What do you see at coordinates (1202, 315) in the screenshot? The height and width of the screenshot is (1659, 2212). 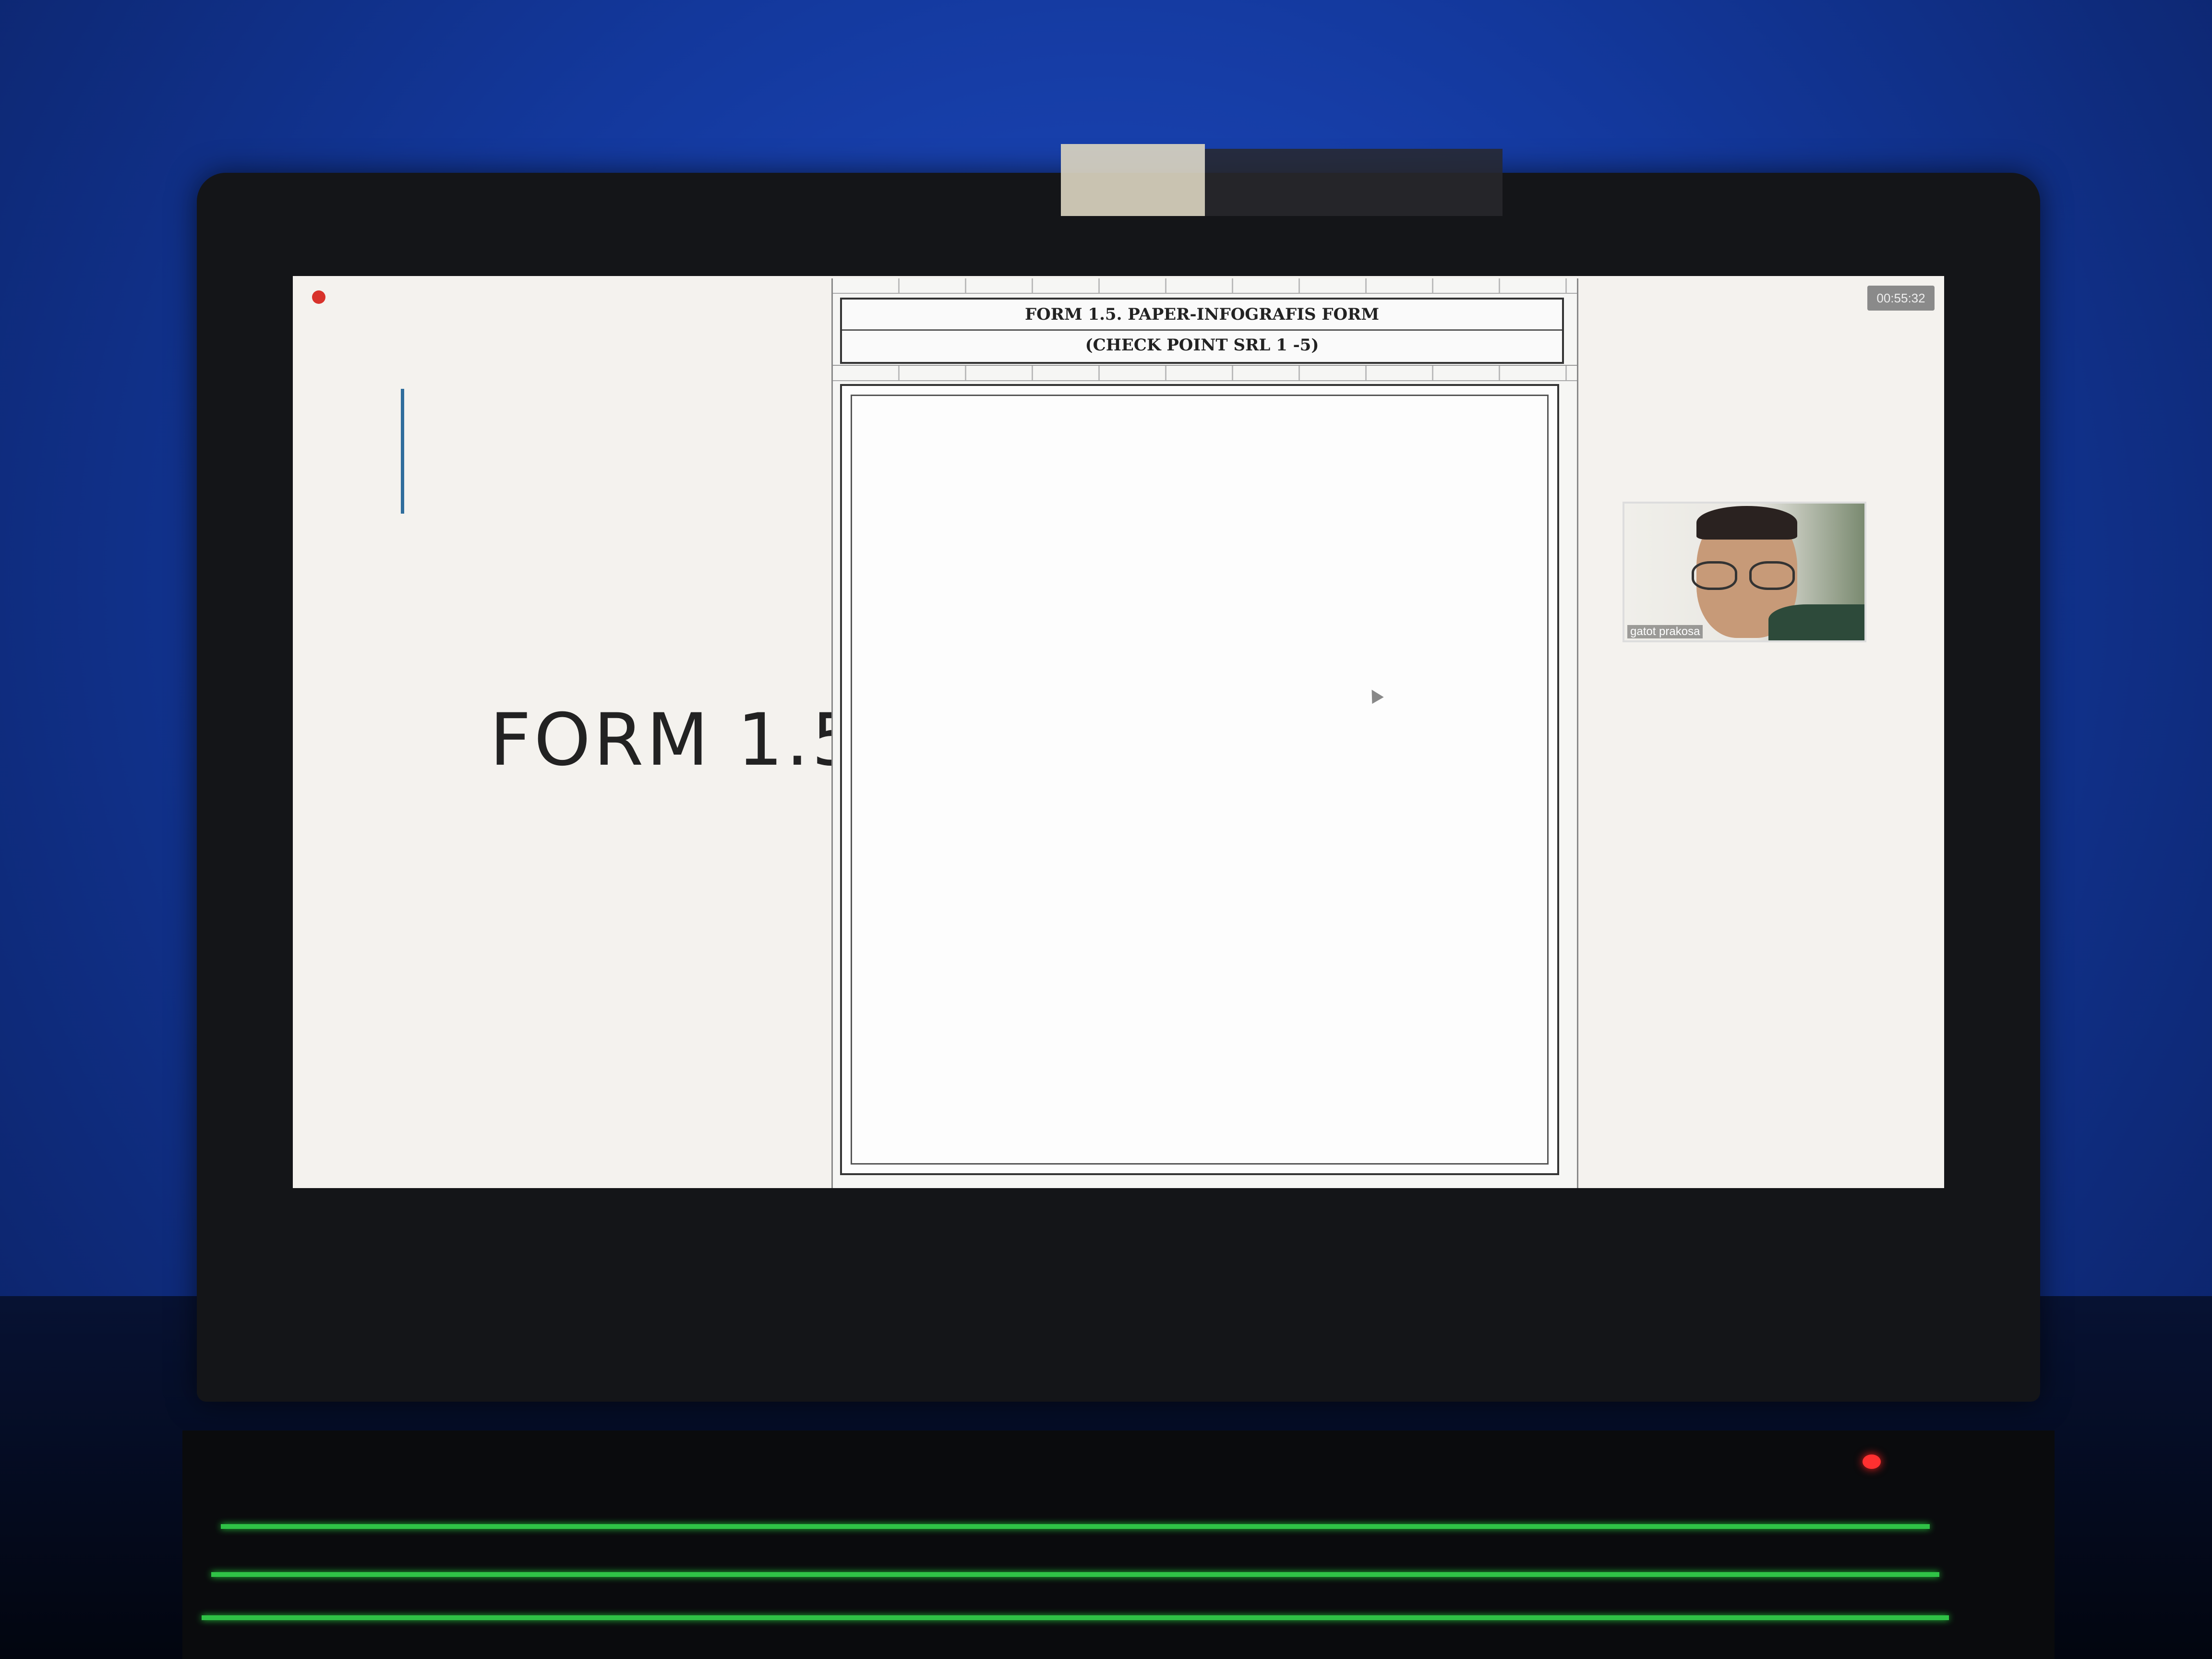 I see `form-header-title: FORM 1.5. PAPER-INFOGRAFIS FORM` at bounding box center [1202, 315].